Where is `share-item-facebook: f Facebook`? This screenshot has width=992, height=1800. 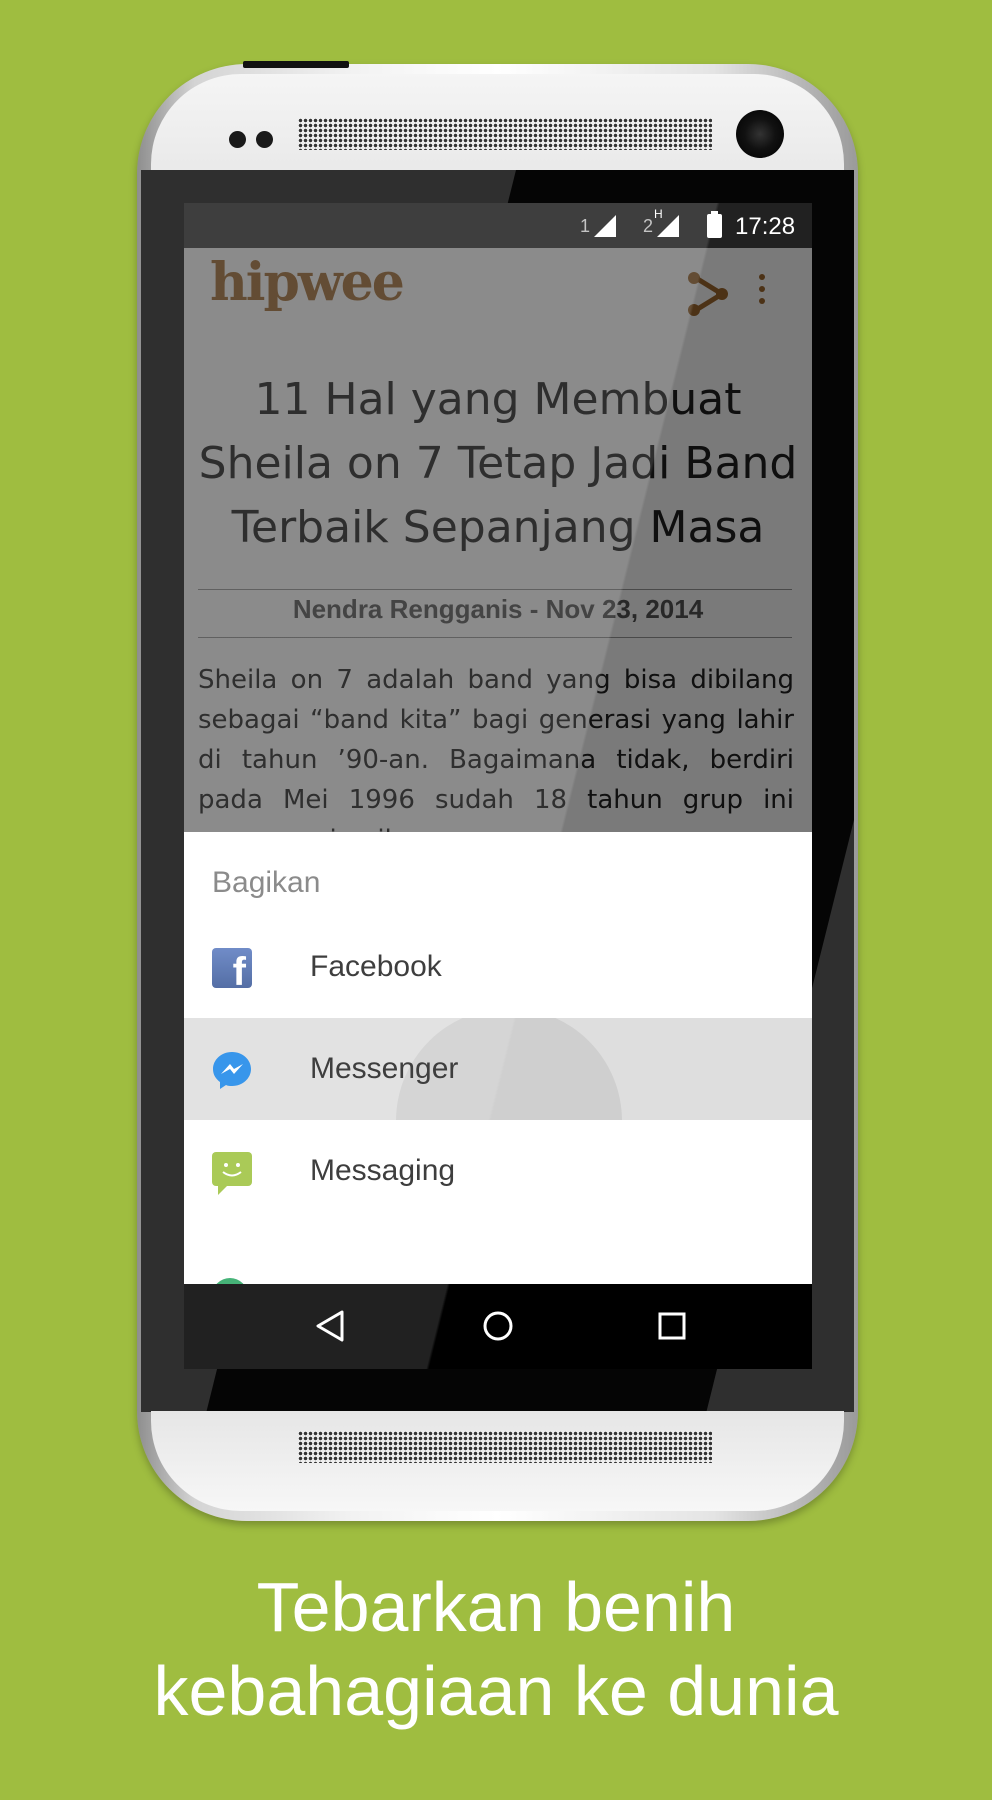 share-item-facebook: f Facebook is located at coordinates (498, 967).